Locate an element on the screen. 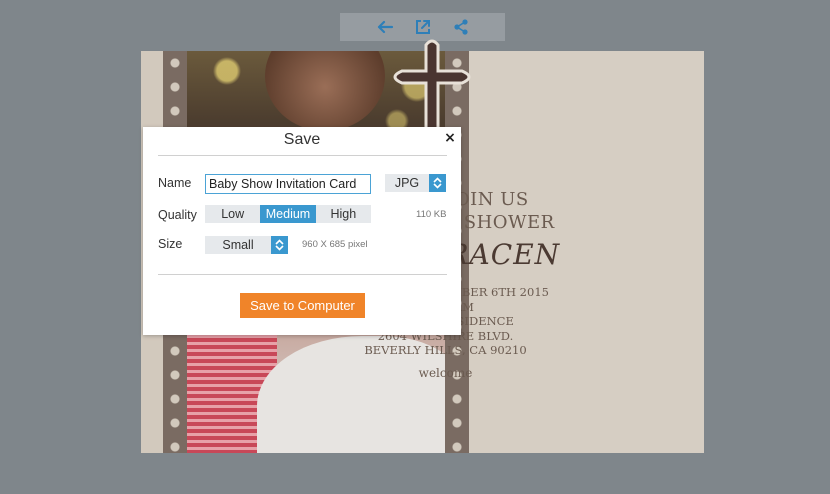 Image resolution: width=830 pixels, height=494 pixels. size-label: Size is located at coordinates (170, 244).